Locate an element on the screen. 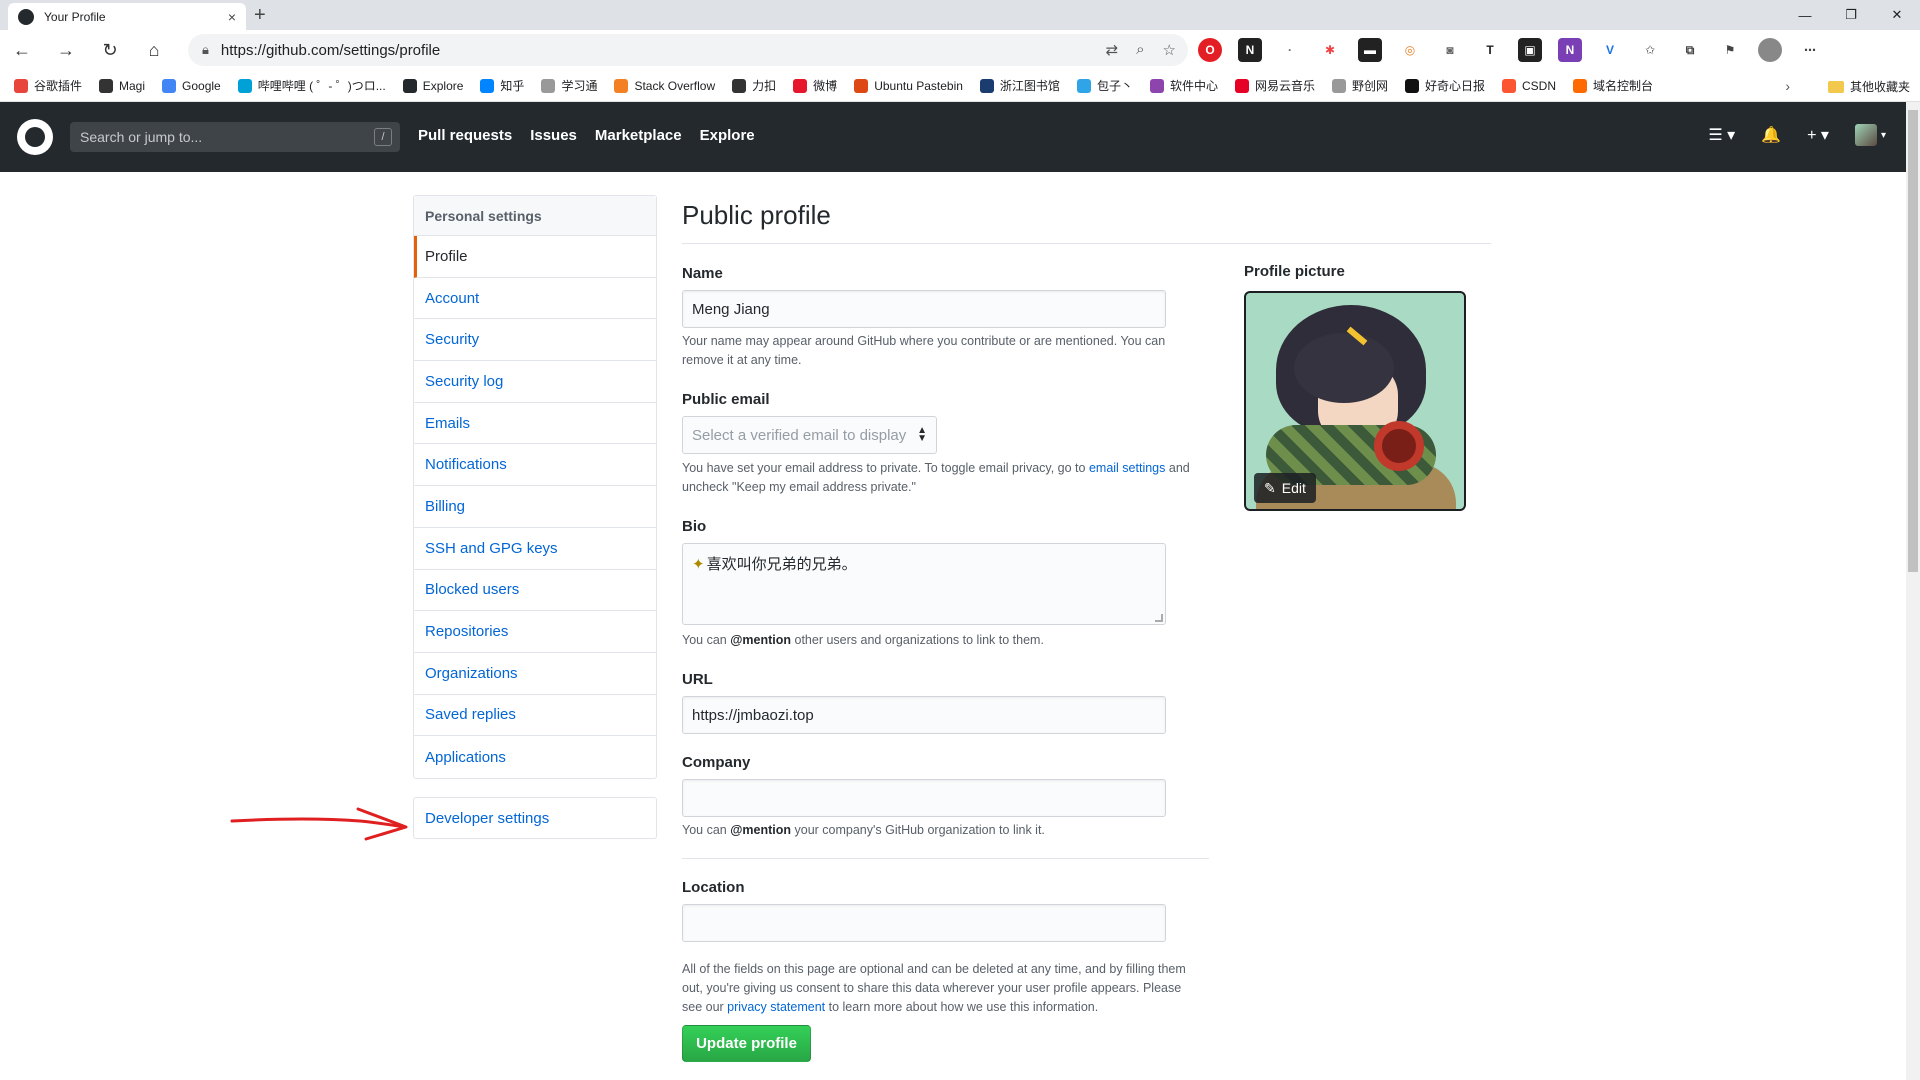 Image resolution: width=1920 pixels, height=1080 pixels. profile-picture-label: Profile picture is located at coordinates (1294, 271).